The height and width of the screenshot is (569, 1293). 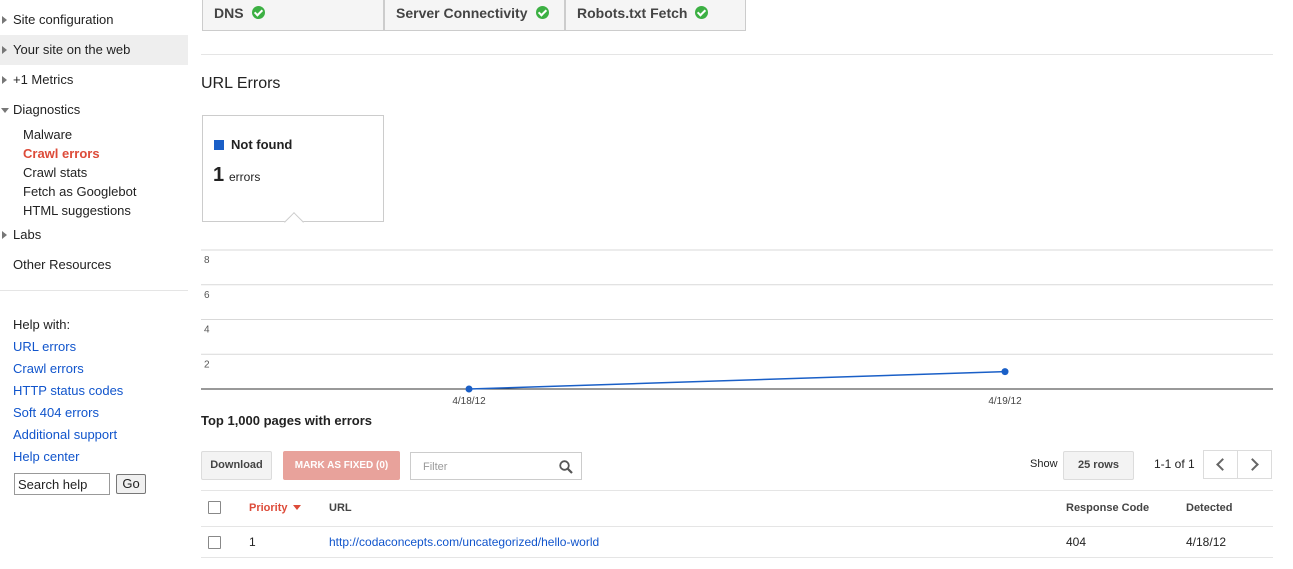 I want to click on table-row-border, so click(x=737, y=557).